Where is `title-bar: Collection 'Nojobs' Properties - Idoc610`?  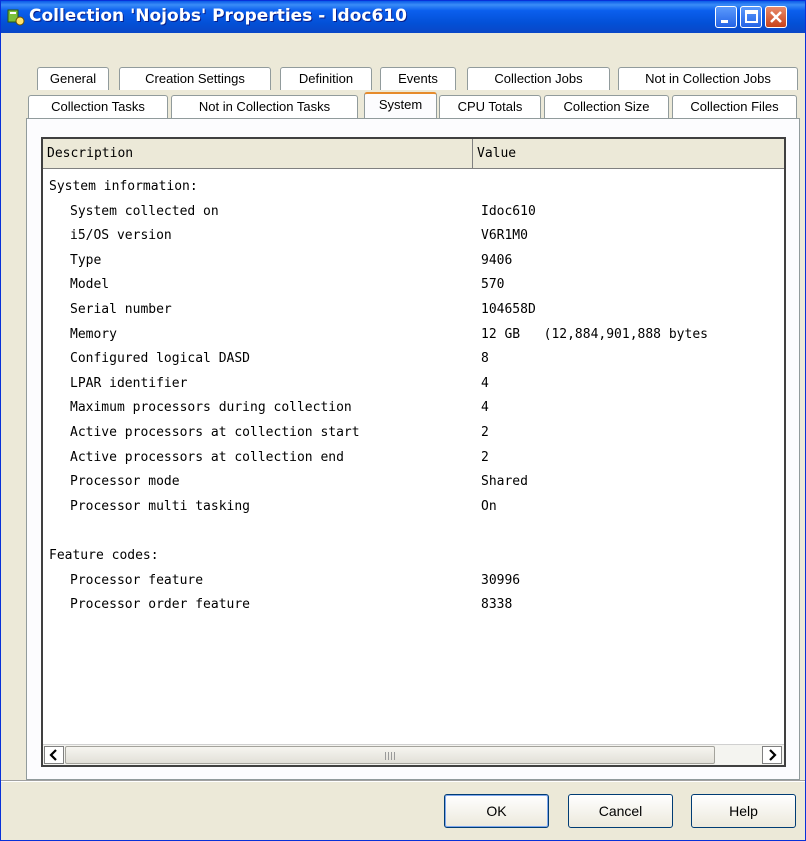 title-bar: Collection 'Nojobs' Properties - Idoc610 is located at coordinates (403, 17).